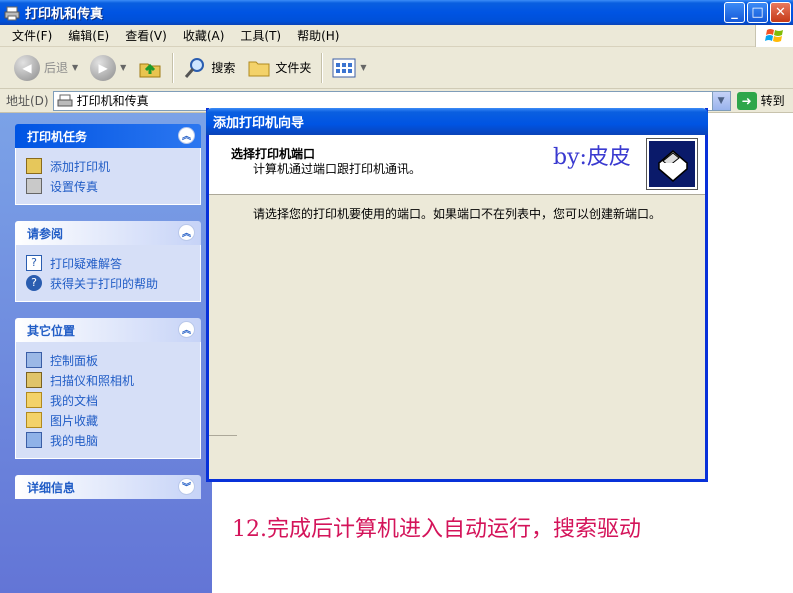  I want to click on wizard-titlebar: 添加打印机向导, so click(457, 121).